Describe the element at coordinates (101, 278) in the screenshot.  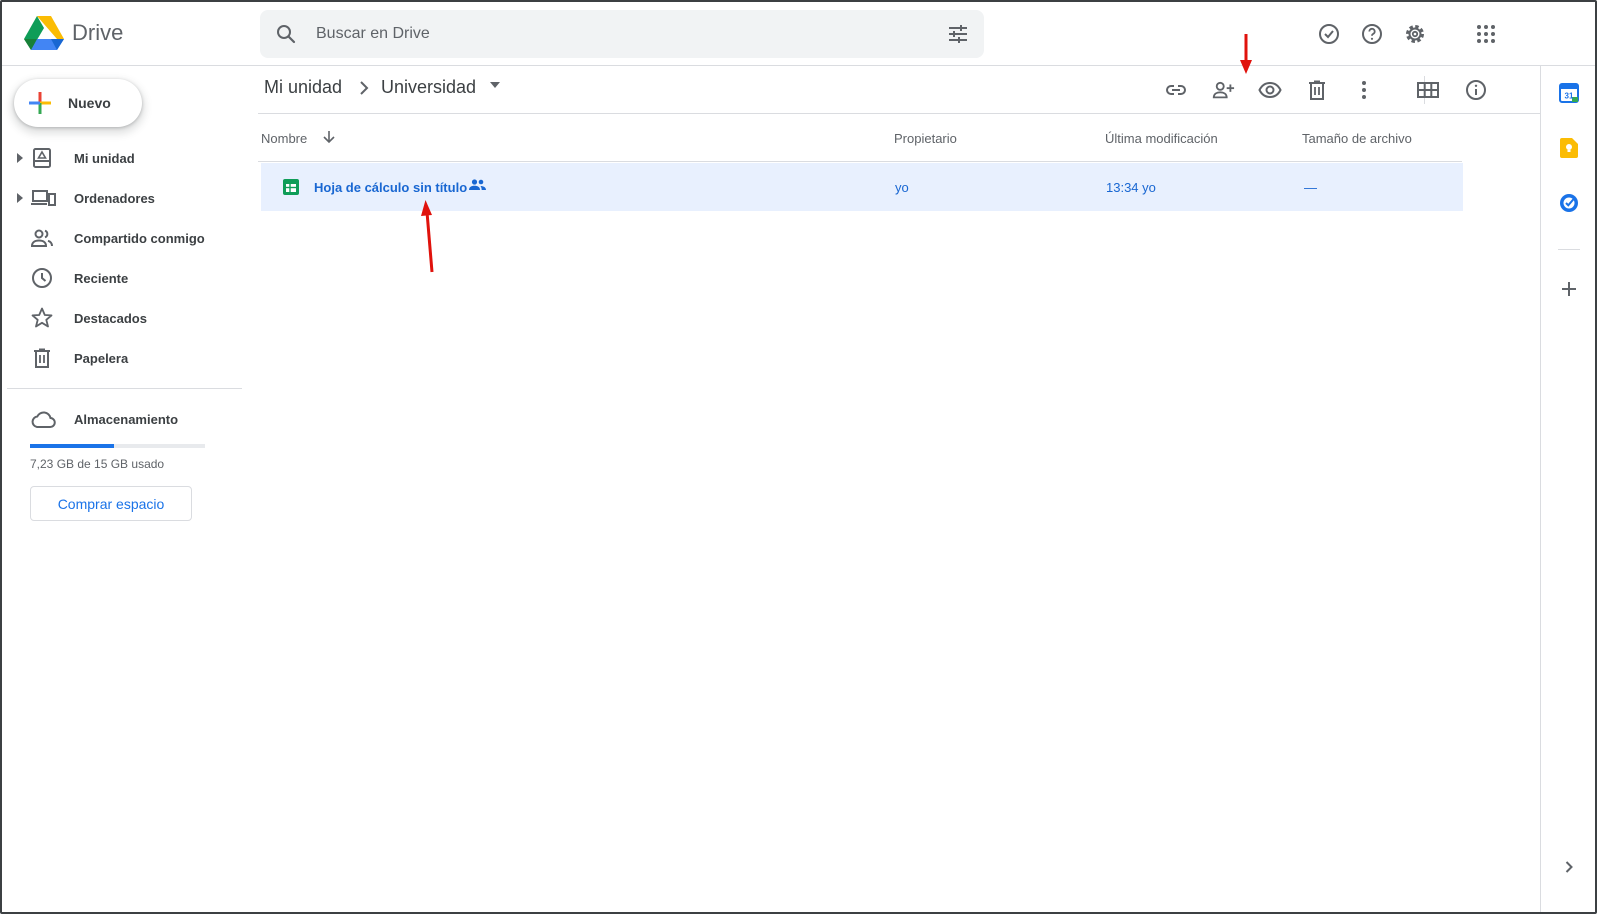
I see `sidebar-item-label: Reciente` at that location.